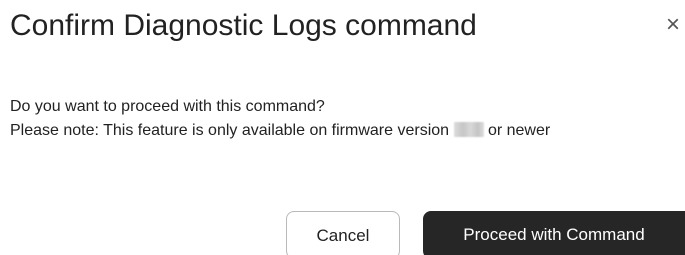 This screenshot has height=255, width=685. Describe the element at coordinates (243, 25) in the screenshot. I see `dialog-title: Confirm Diagnostic Logs command` at that location.